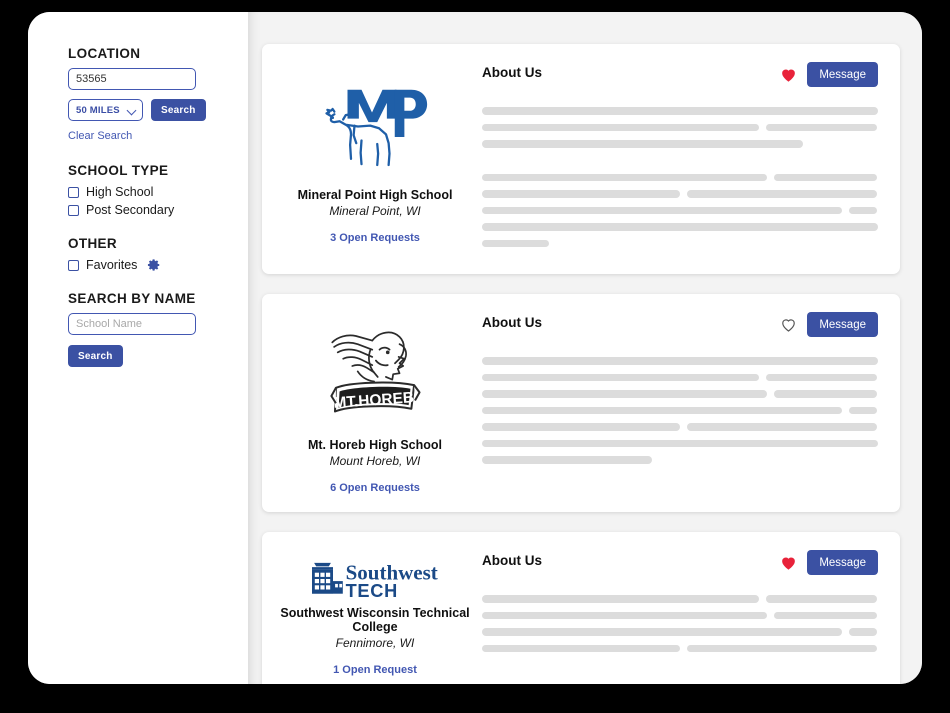  Describe the element at coordinates (132, 324) in the screenshot. I see `school-name-input` at that location.